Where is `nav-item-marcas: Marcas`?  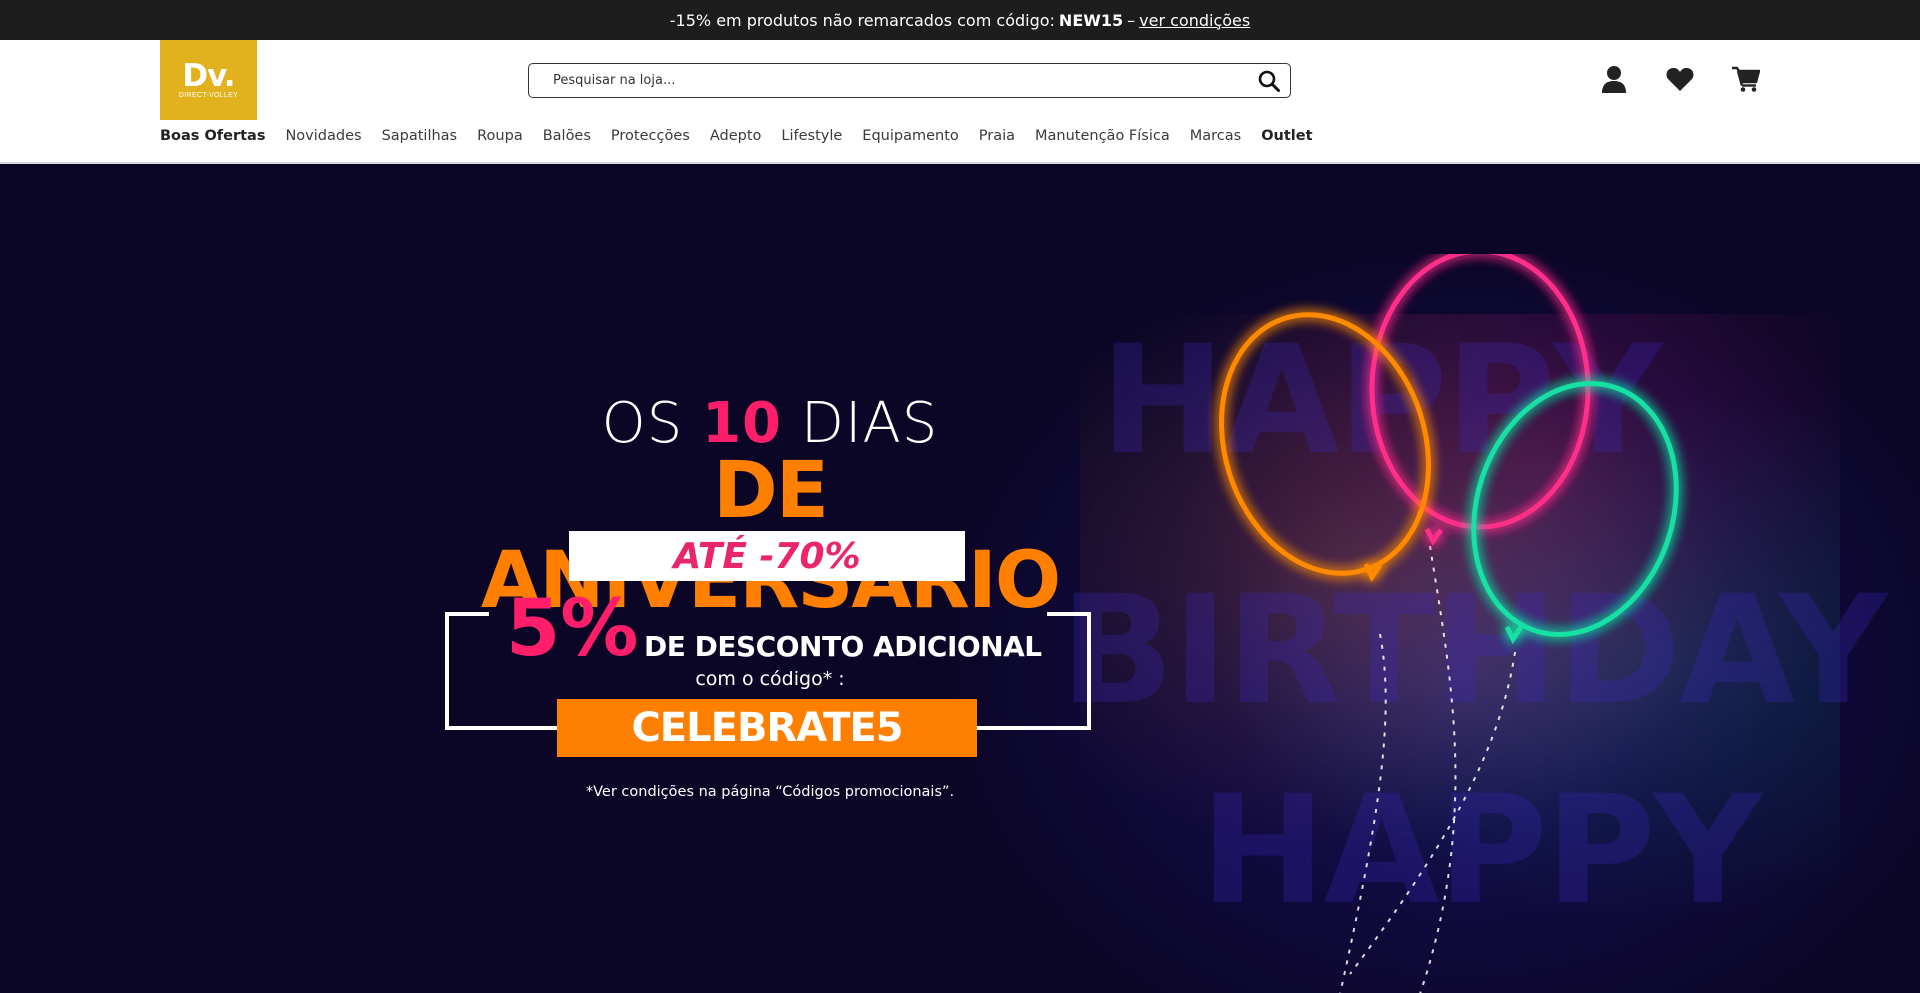 nav-item-marcas: Marcas is located at coordinates (1215, 136).